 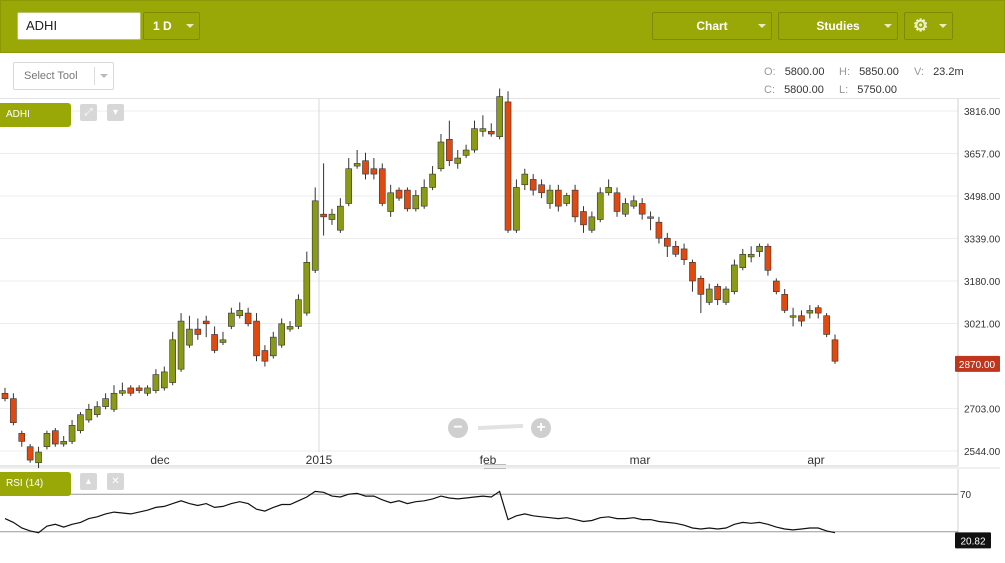 I want to click on y-tick-label: 2703.00, so click(x=982, y=410).